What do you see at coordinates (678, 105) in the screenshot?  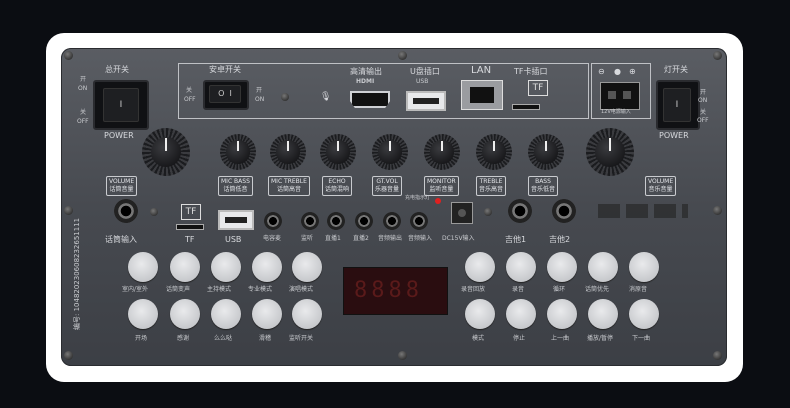 I see `light-switch: I` at bounding box center [678, 105].